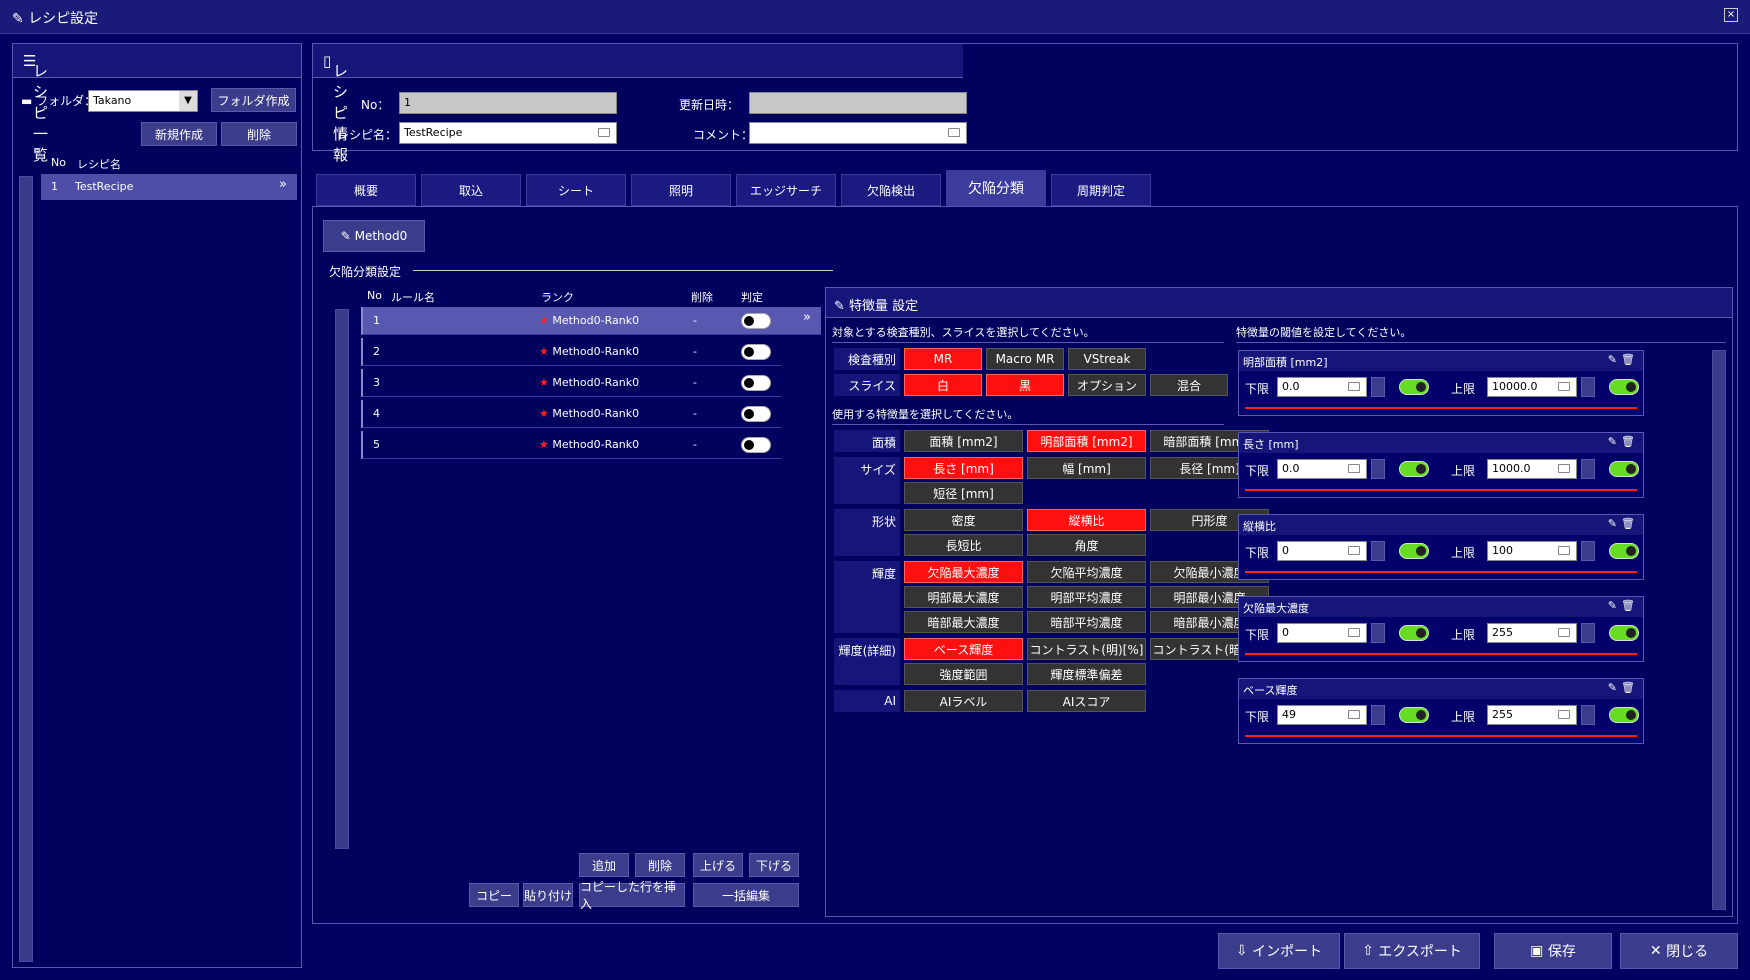 The height and width of the screenshot is (980, 1750). Describe the element at coordinates (786, 190) in the screenshot. I see `tab-4: エッジサーチ` at that location.